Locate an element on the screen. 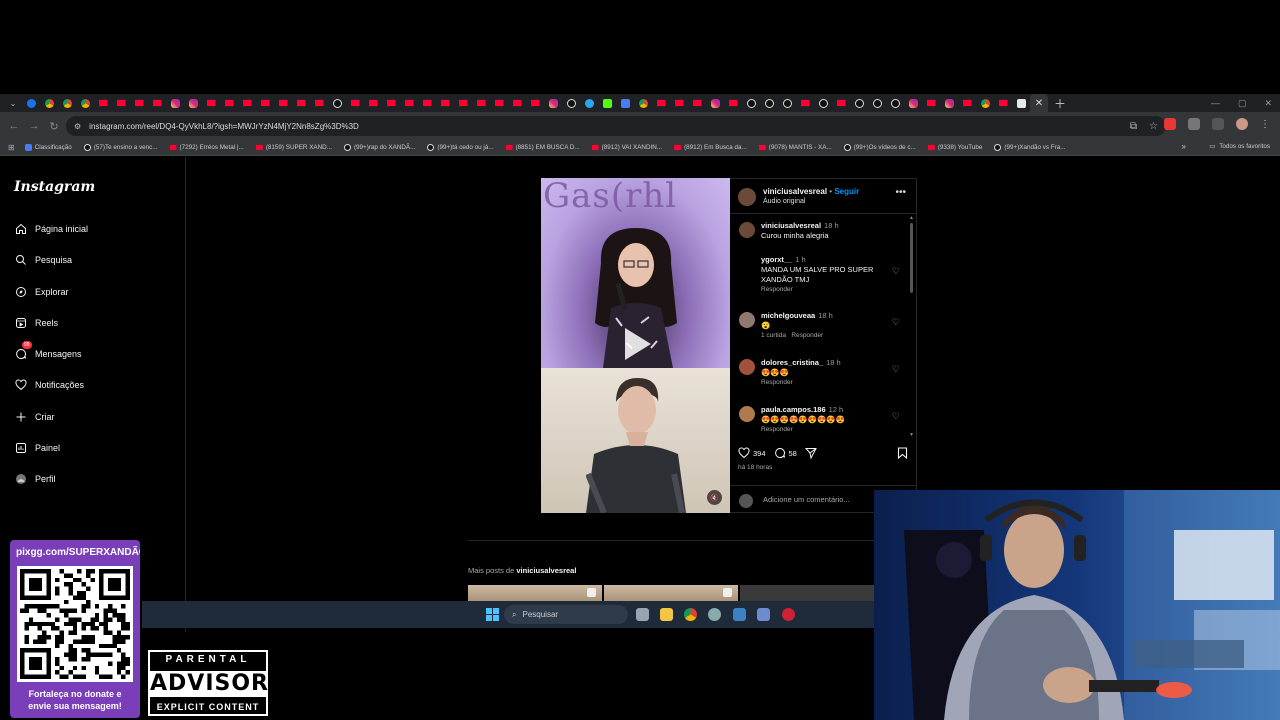  more-menu-icon: ⋮ is located at coordinates (1265, 124).